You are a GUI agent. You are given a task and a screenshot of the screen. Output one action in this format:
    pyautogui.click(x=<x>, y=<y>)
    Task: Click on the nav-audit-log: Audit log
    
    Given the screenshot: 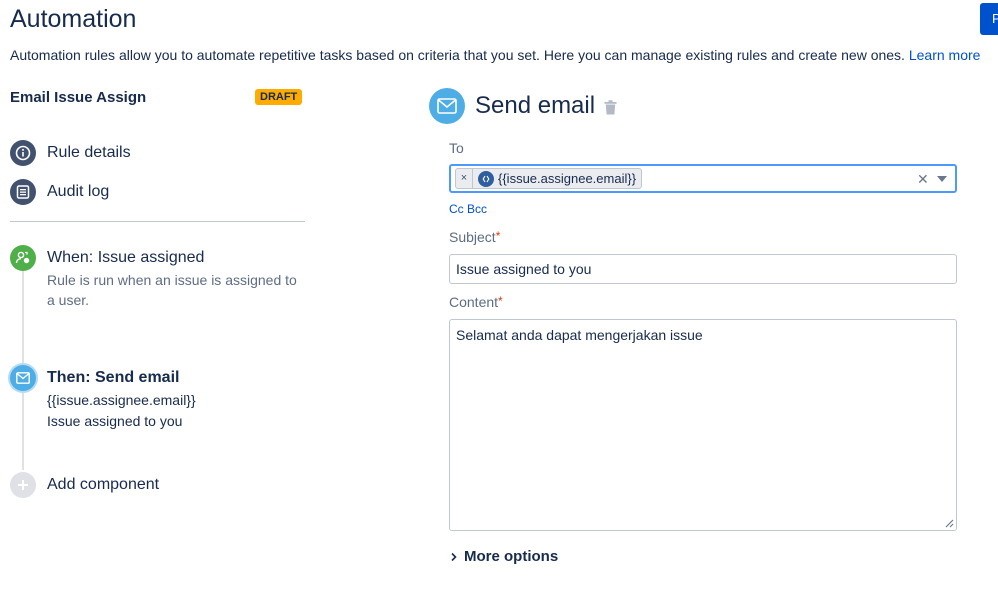 What is the action you would take?
    pyautogui.click(x=59, y=192)
    